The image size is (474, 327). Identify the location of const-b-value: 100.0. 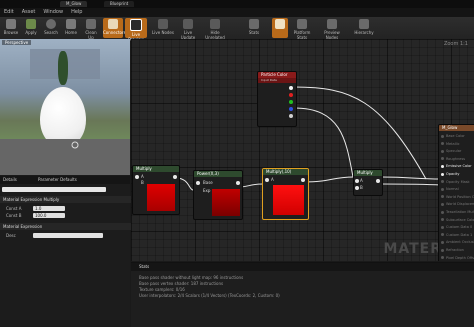
(41, 215).